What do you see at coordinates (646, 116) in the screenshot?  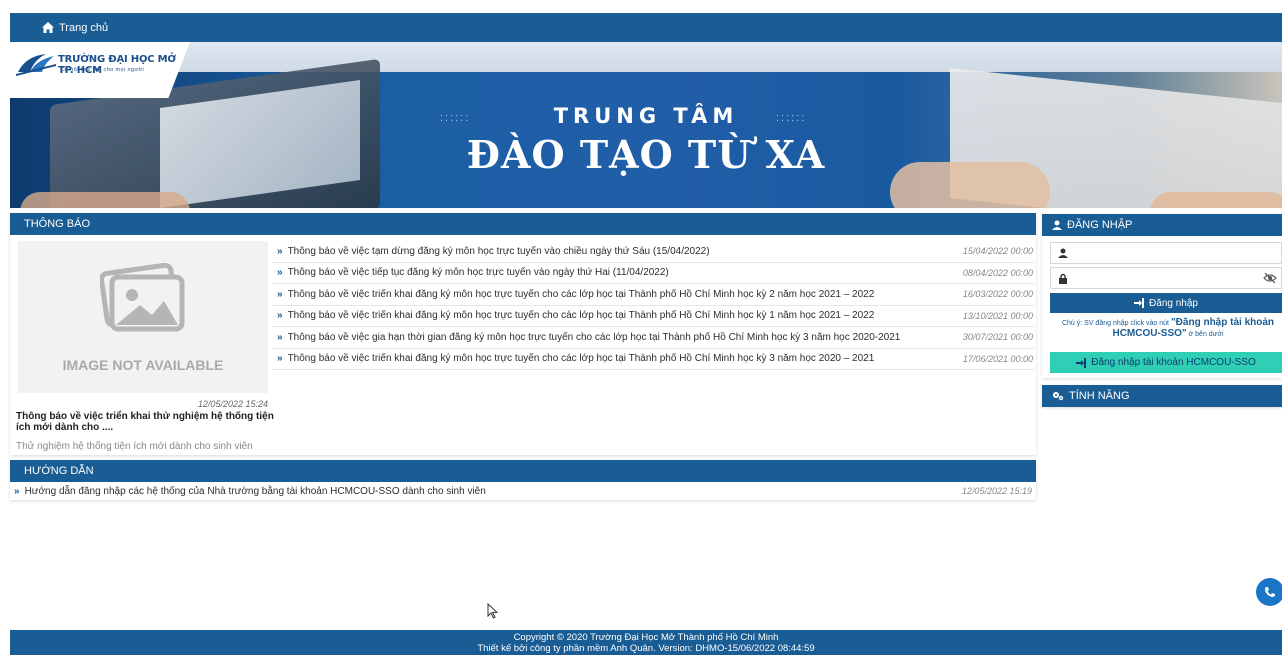 I see `banner-title-top: TRUNG TÂM` at bounding box center [646, 116].